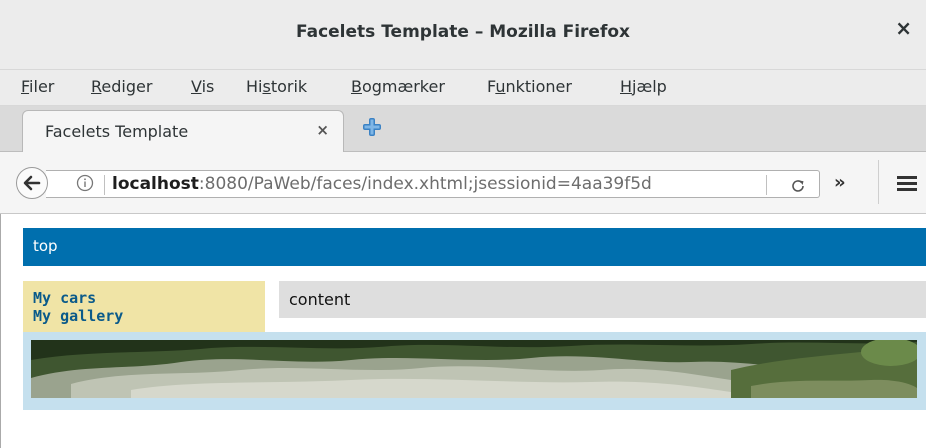  What do you see at coordinates (840, 182) in the screenshot?
I see `toolbar-overflow-button: »` at bounding box center [840, 182].